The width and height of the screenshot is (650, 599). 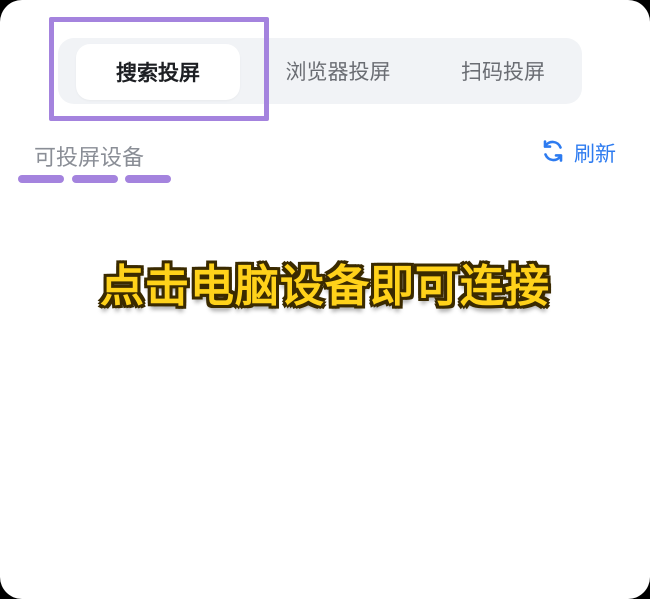 I want to click on tab-scan-cast-label: 扫码投屏, so click(x=503, y=72).